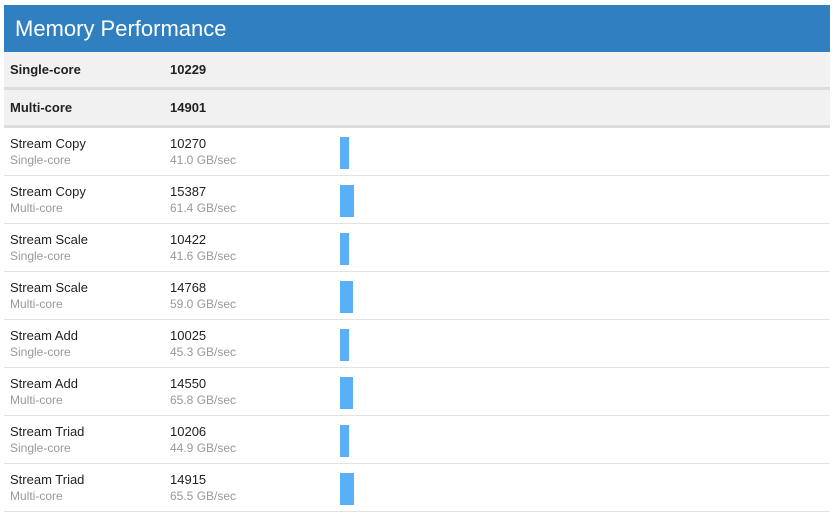 Image resolution: width=839 pixels, height=527 pixels. What do you see at coordinates (188, 107) in the screenshot?
I see `summary-score: 14901` at bounding box center [188, 107].